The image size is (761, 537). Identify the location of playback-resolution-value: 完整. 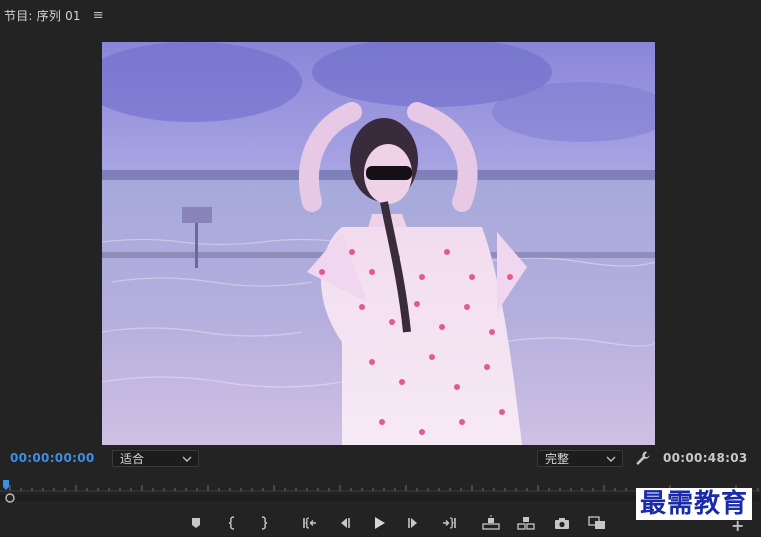
(557, 459).